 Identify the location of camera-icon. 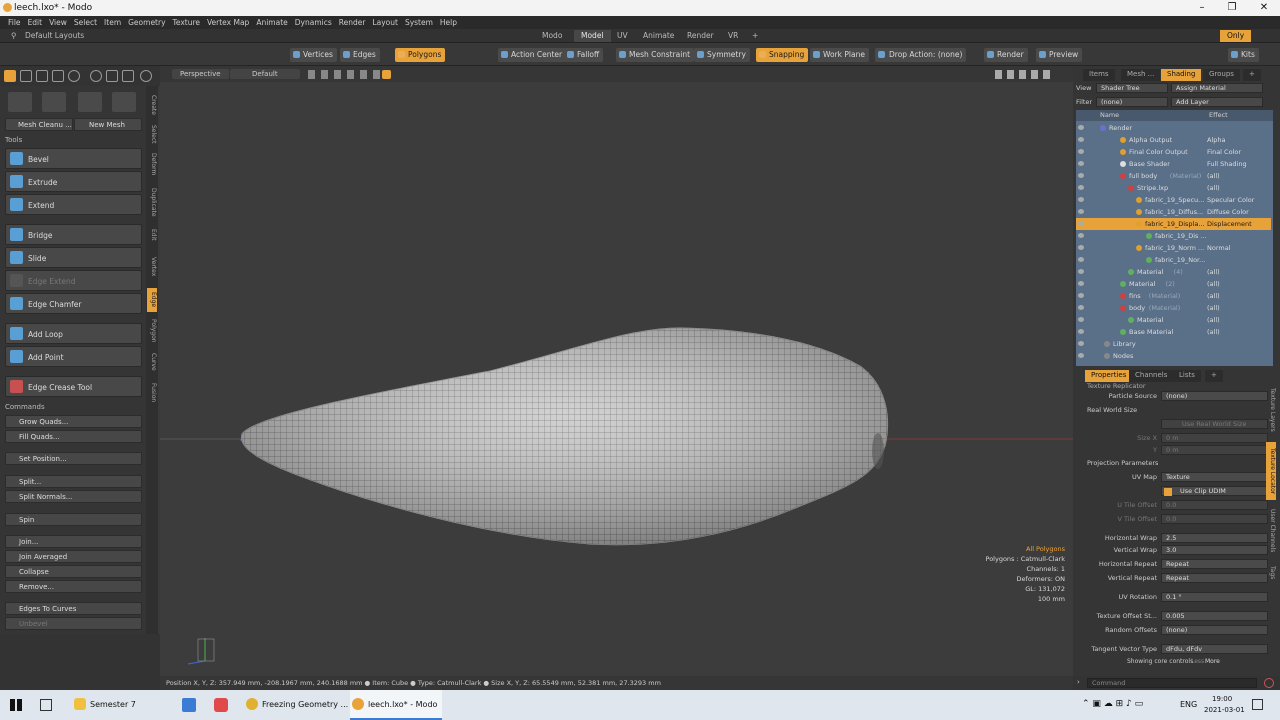
(128, 76).